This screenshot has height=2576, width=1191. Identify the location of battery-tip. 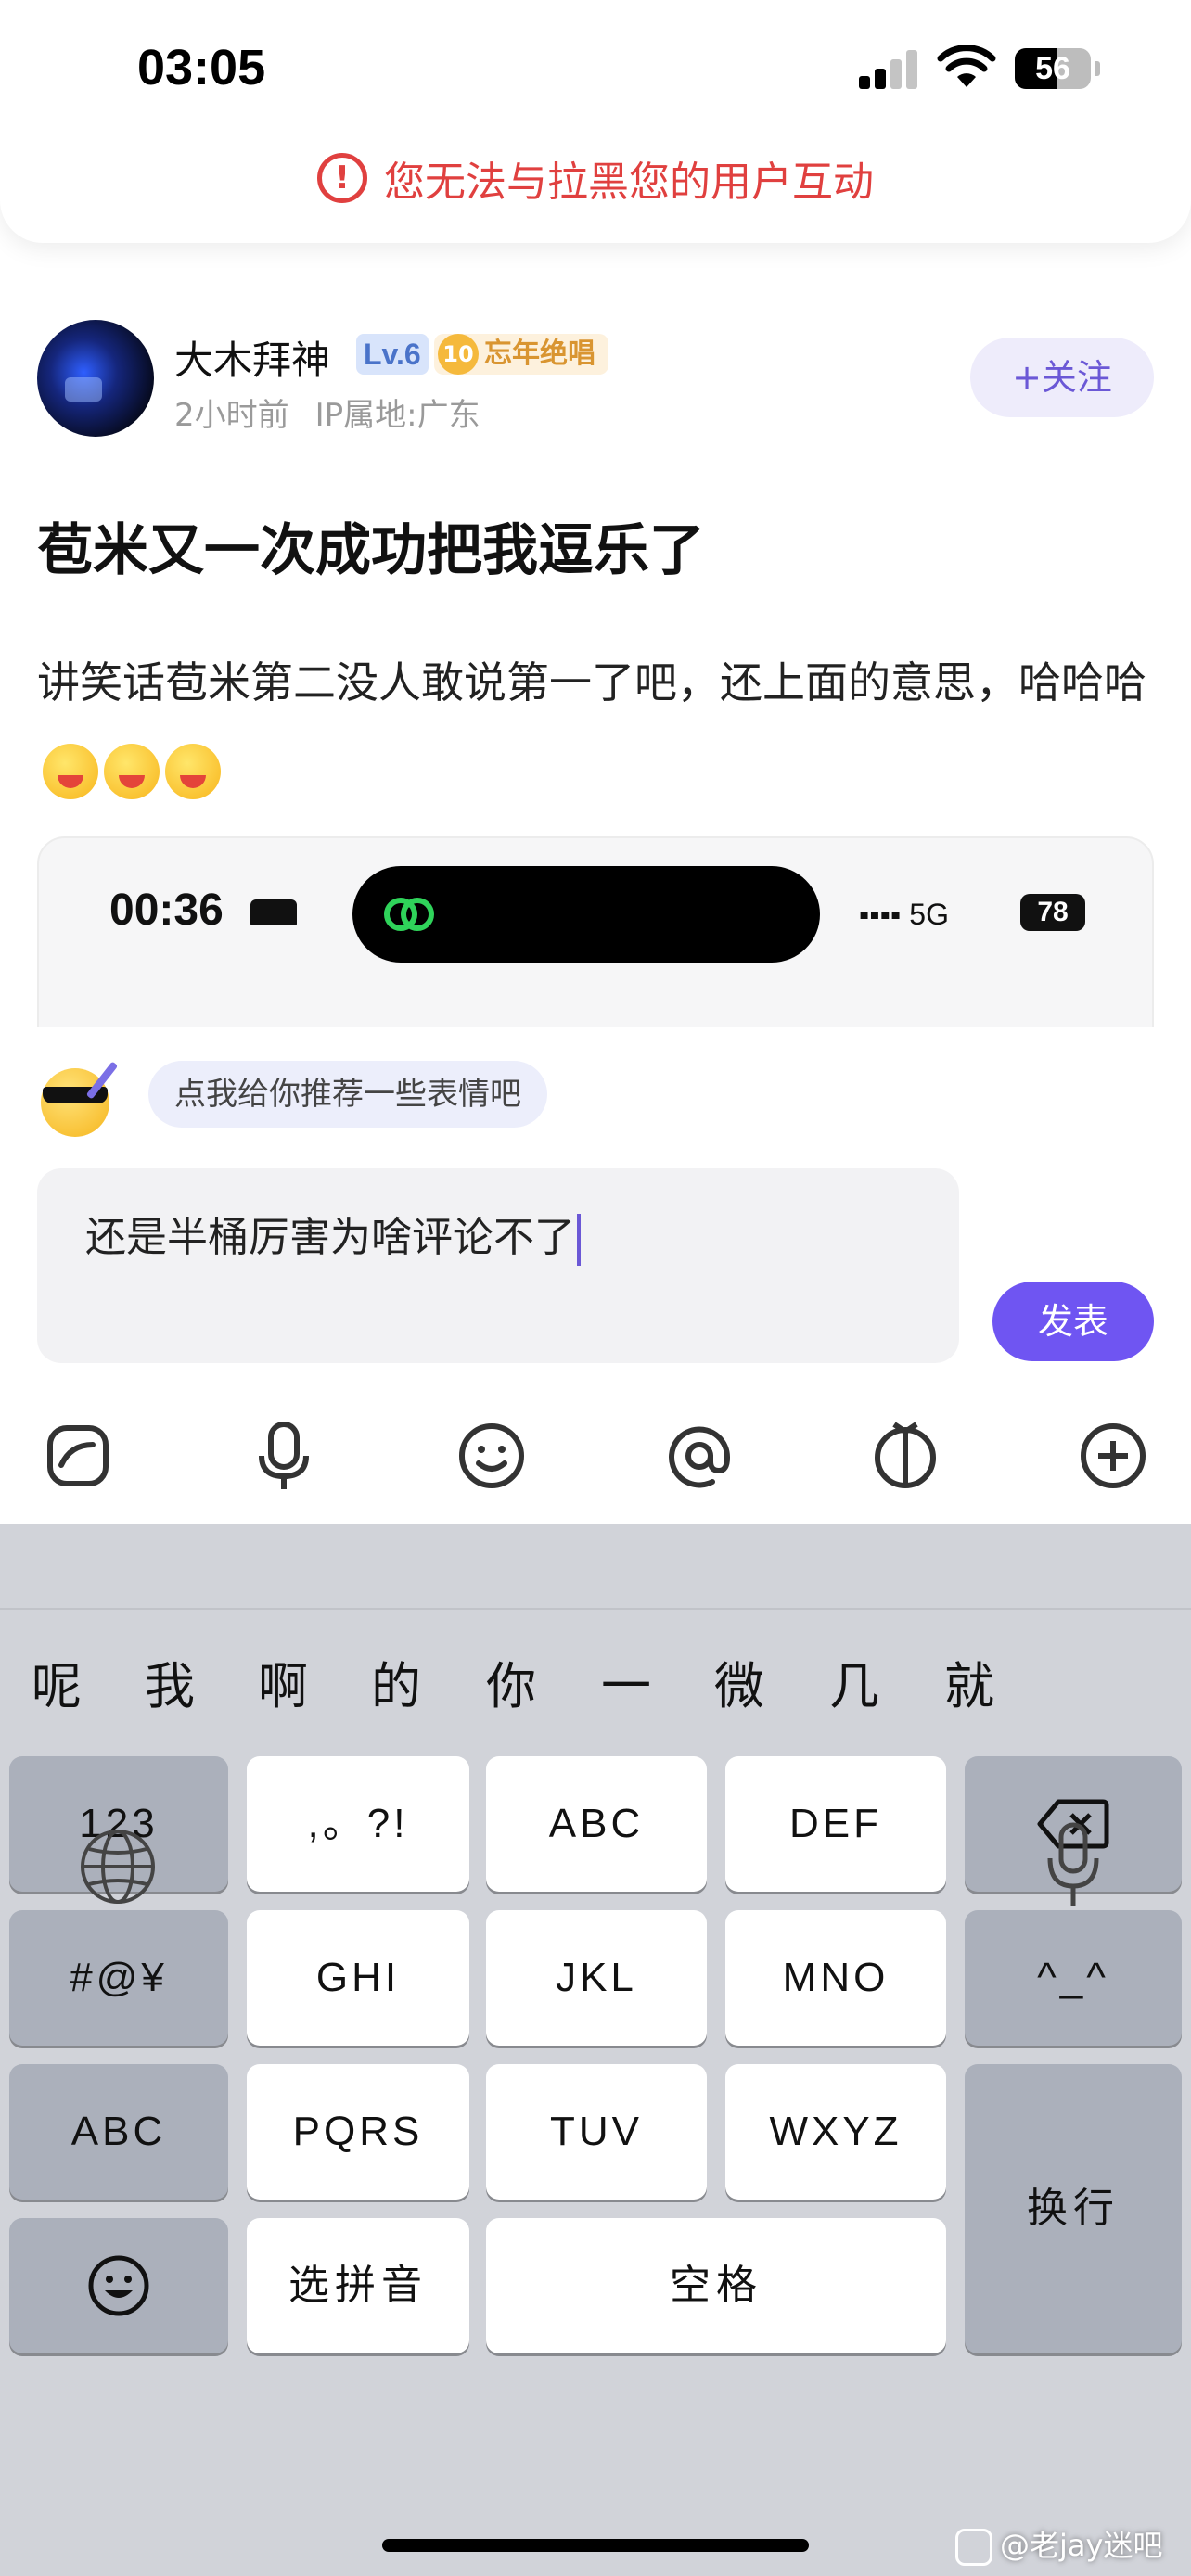
(1097, 68).